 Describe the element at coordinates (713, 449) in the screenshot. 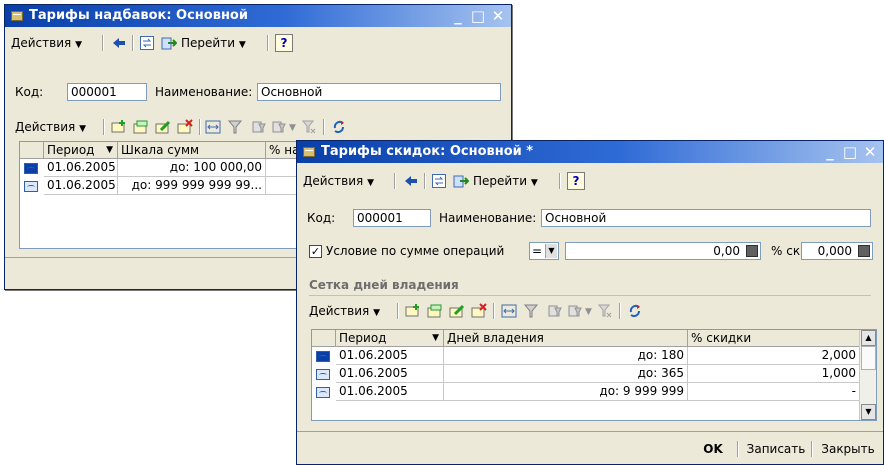

I see `ok-button: OK` at that location.